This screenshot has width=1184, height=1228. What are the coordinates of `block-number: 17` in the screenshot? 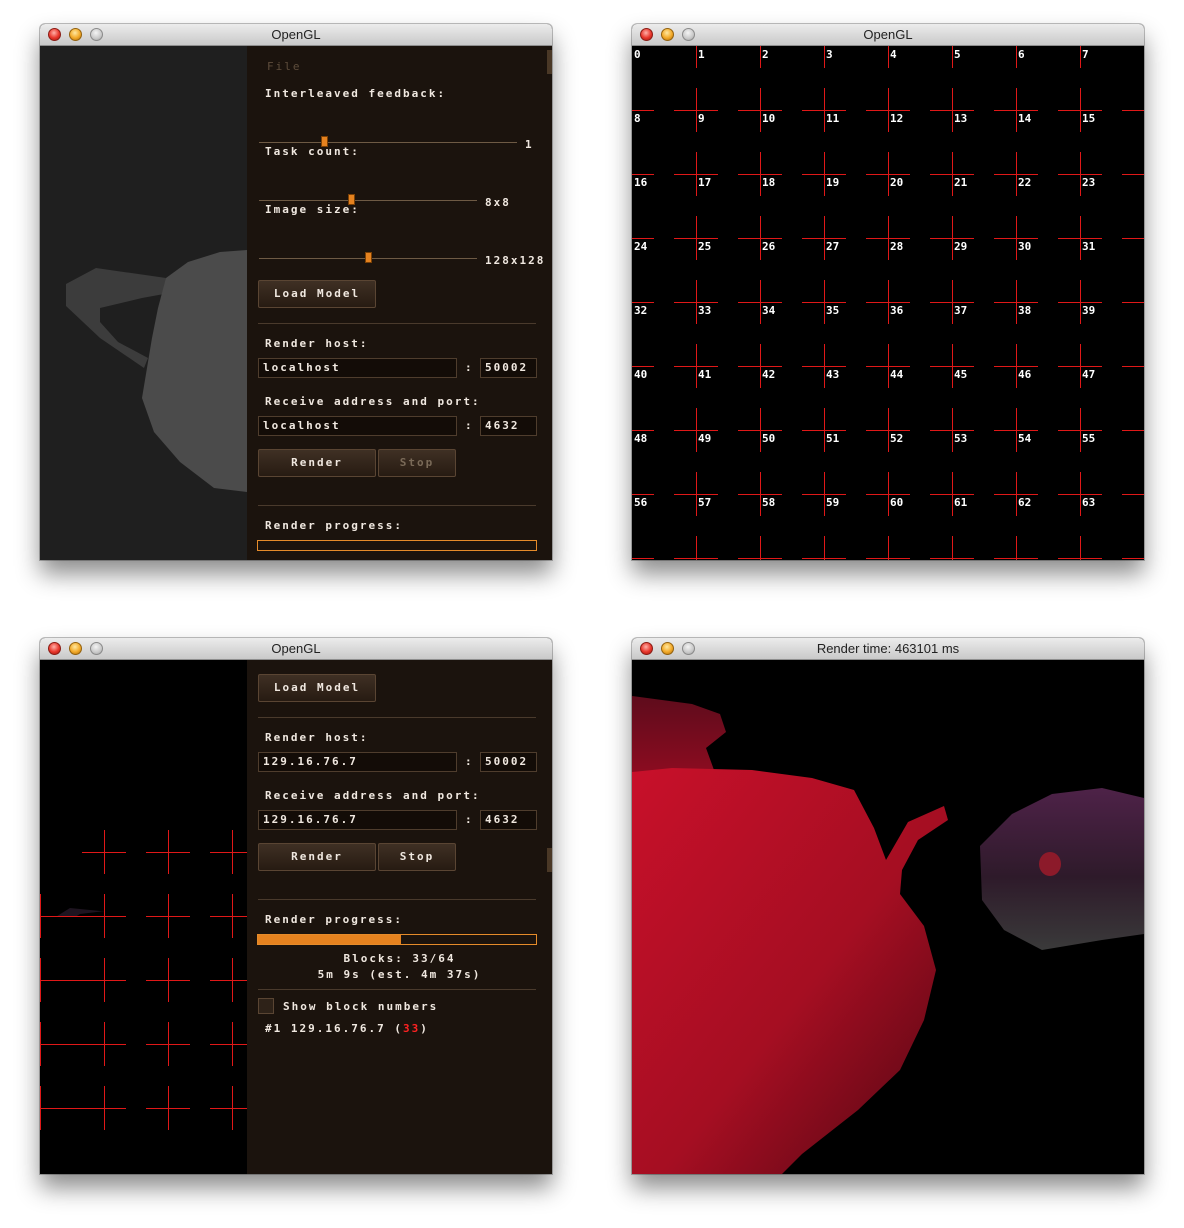 It's located at (705, 182).